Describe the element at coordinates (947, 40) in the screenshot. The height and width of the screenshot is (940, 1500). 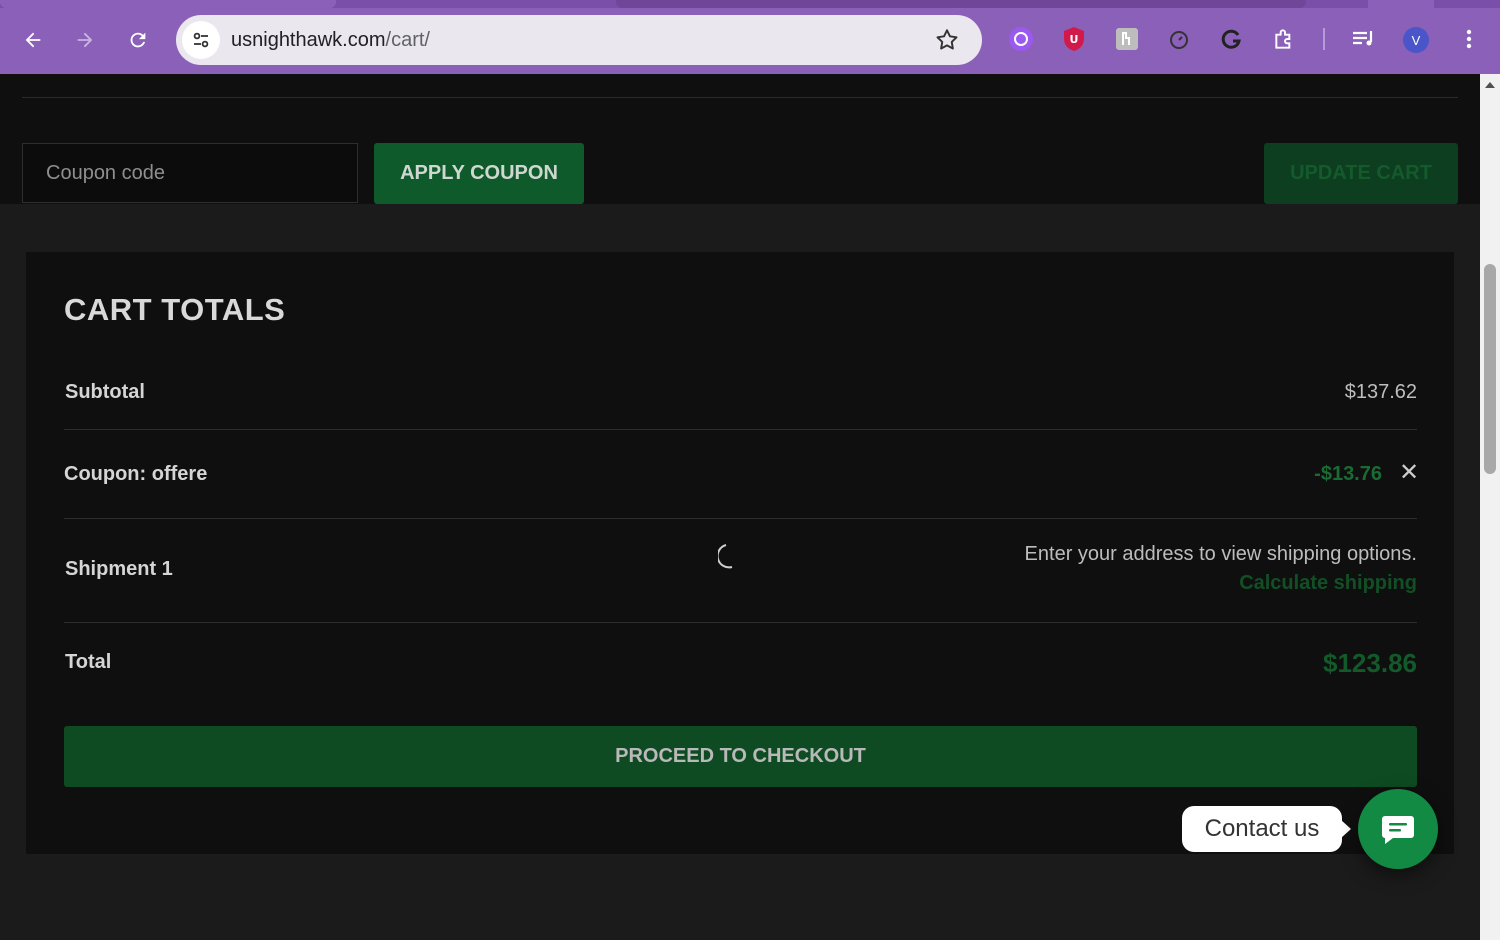
I see `bookmark-star-icon` at that location.